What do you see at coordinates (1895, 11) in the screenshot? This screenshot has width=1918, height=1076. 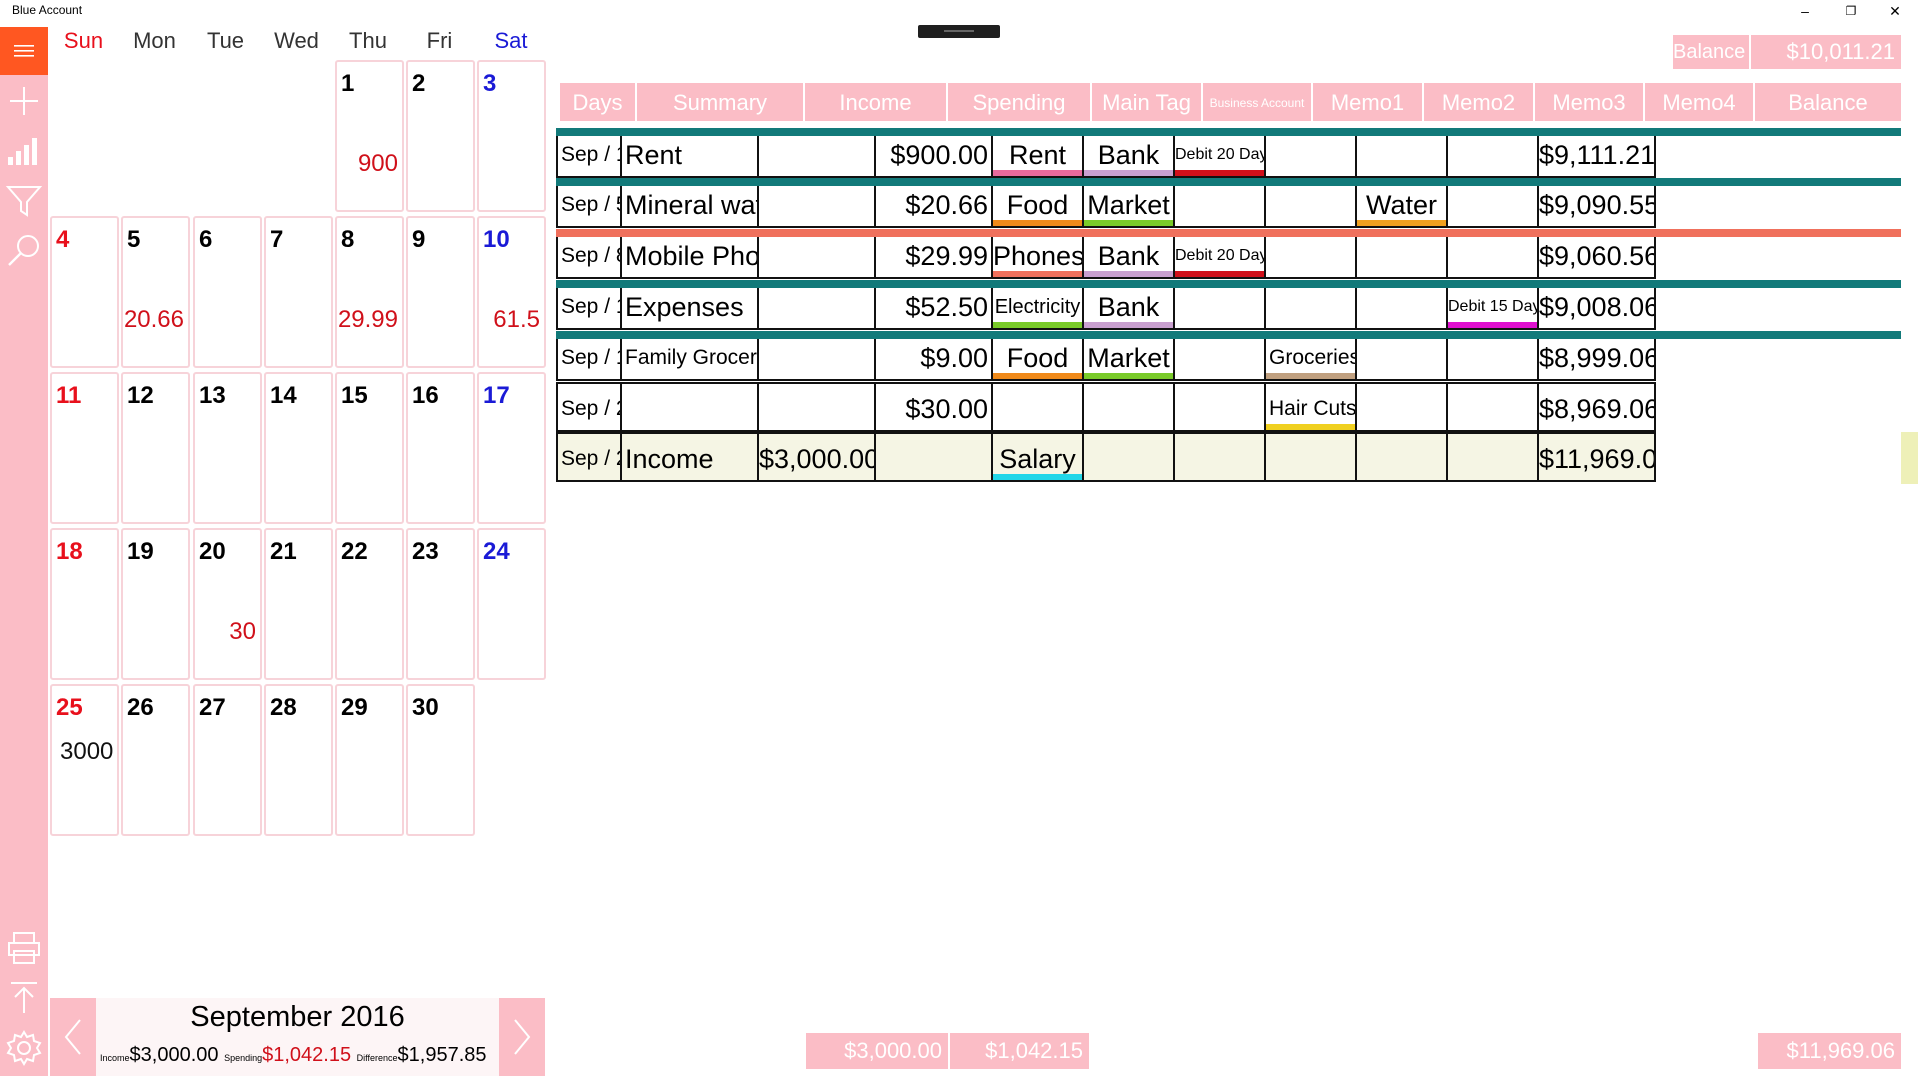 I see `close-button: ✕` at bounding box center [1895, 11].